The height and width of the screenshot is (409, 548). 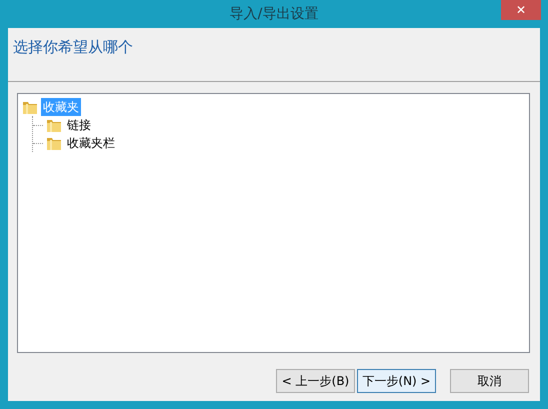 What do you see at coordinates (73, 47) in the screenshot?
I see `instruction-text: 选择你希望从哪个` at bounding box center [73, 47].